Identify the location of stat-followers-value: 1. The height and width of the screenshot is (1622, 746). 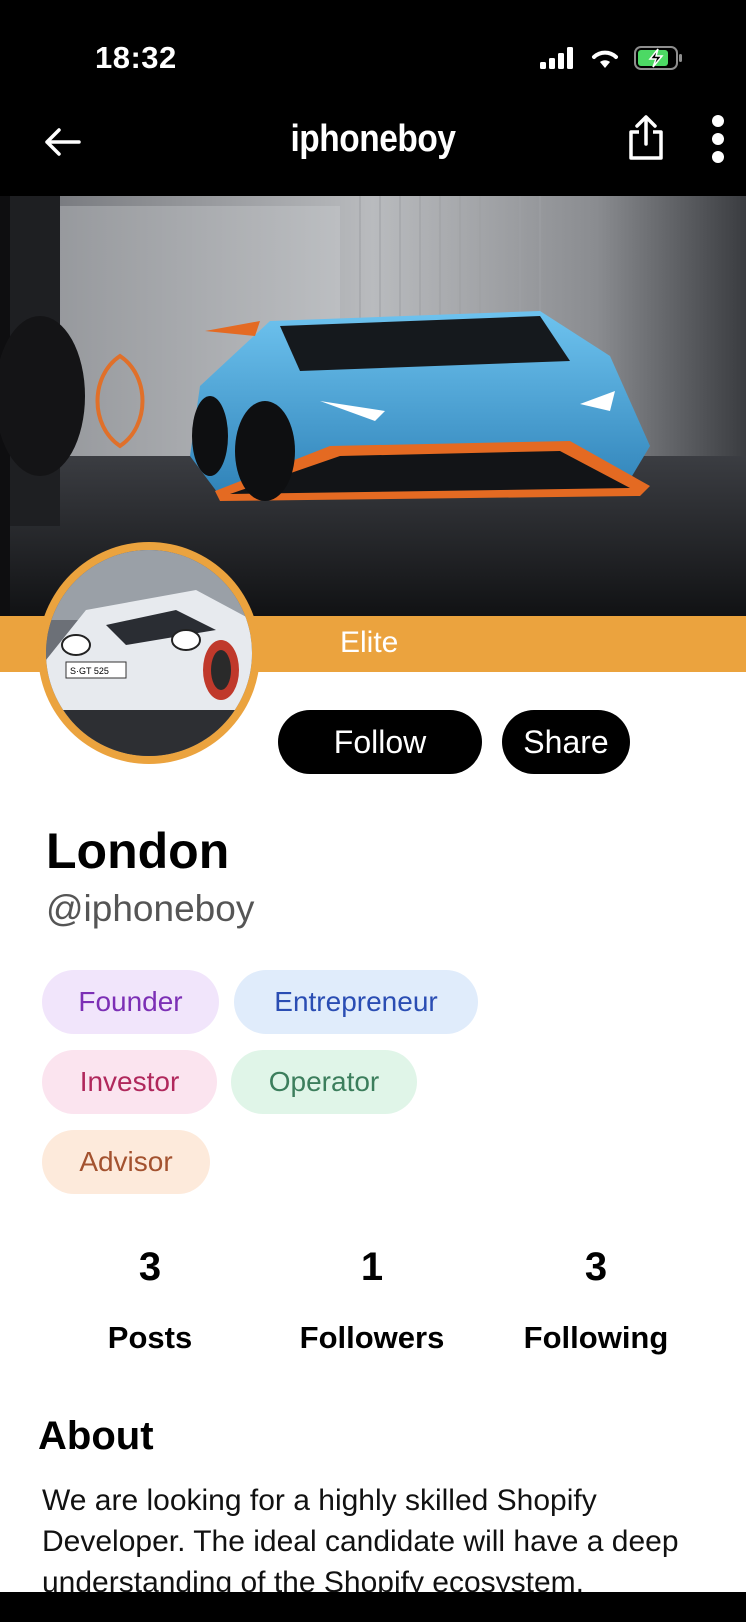
(372, 1267).